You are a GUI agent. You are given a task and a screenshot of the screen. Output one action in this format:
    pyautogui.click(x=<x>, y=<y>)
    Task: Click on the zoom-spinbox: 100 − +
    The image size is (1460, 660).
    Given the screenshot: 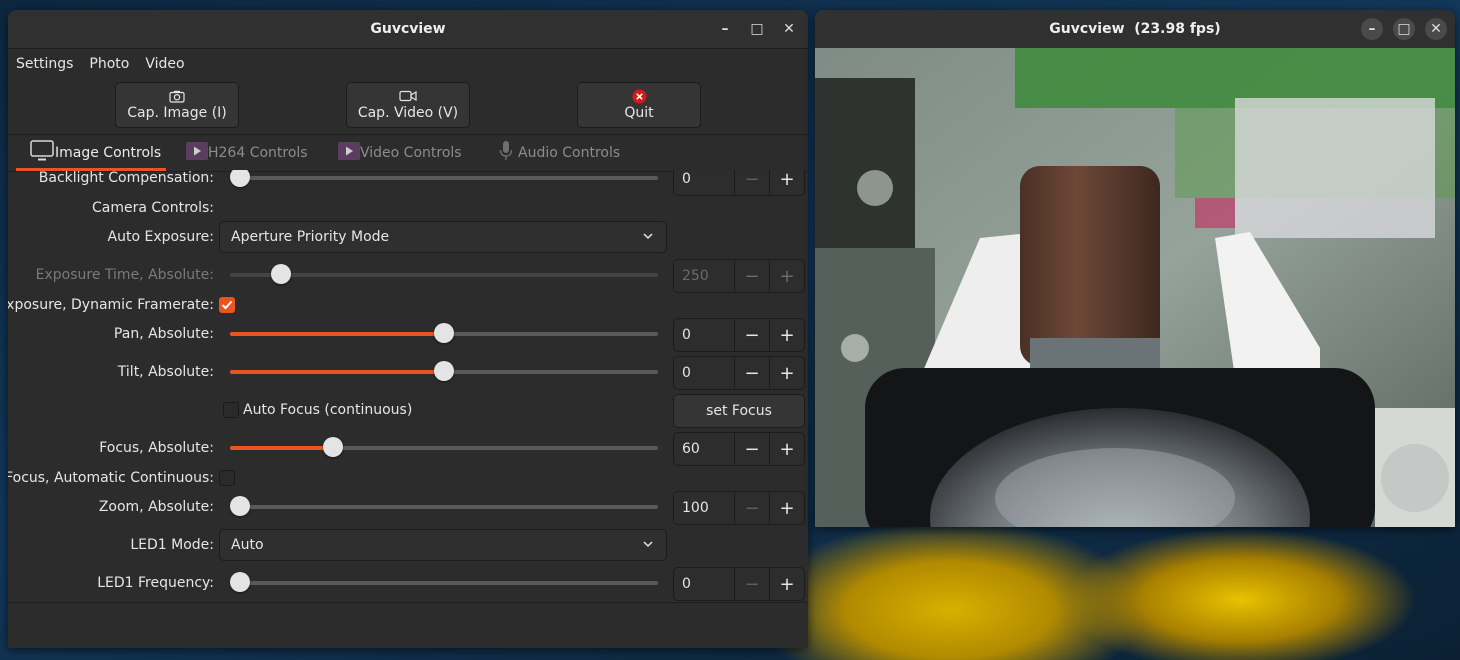 What is the action you would take?
    pyautogui.click(x=739, y=508)
    